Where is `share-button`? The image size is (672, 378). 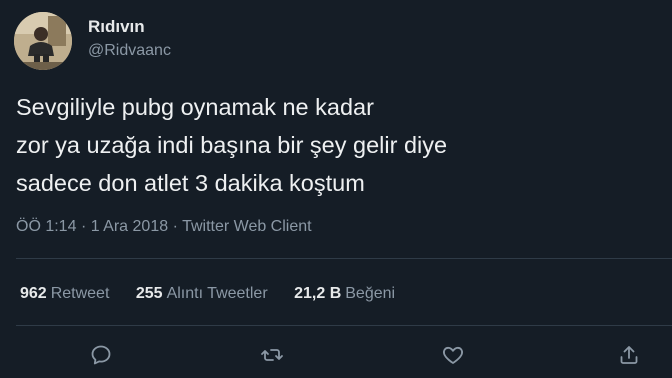 share-button is located at coordinates (629, 355).